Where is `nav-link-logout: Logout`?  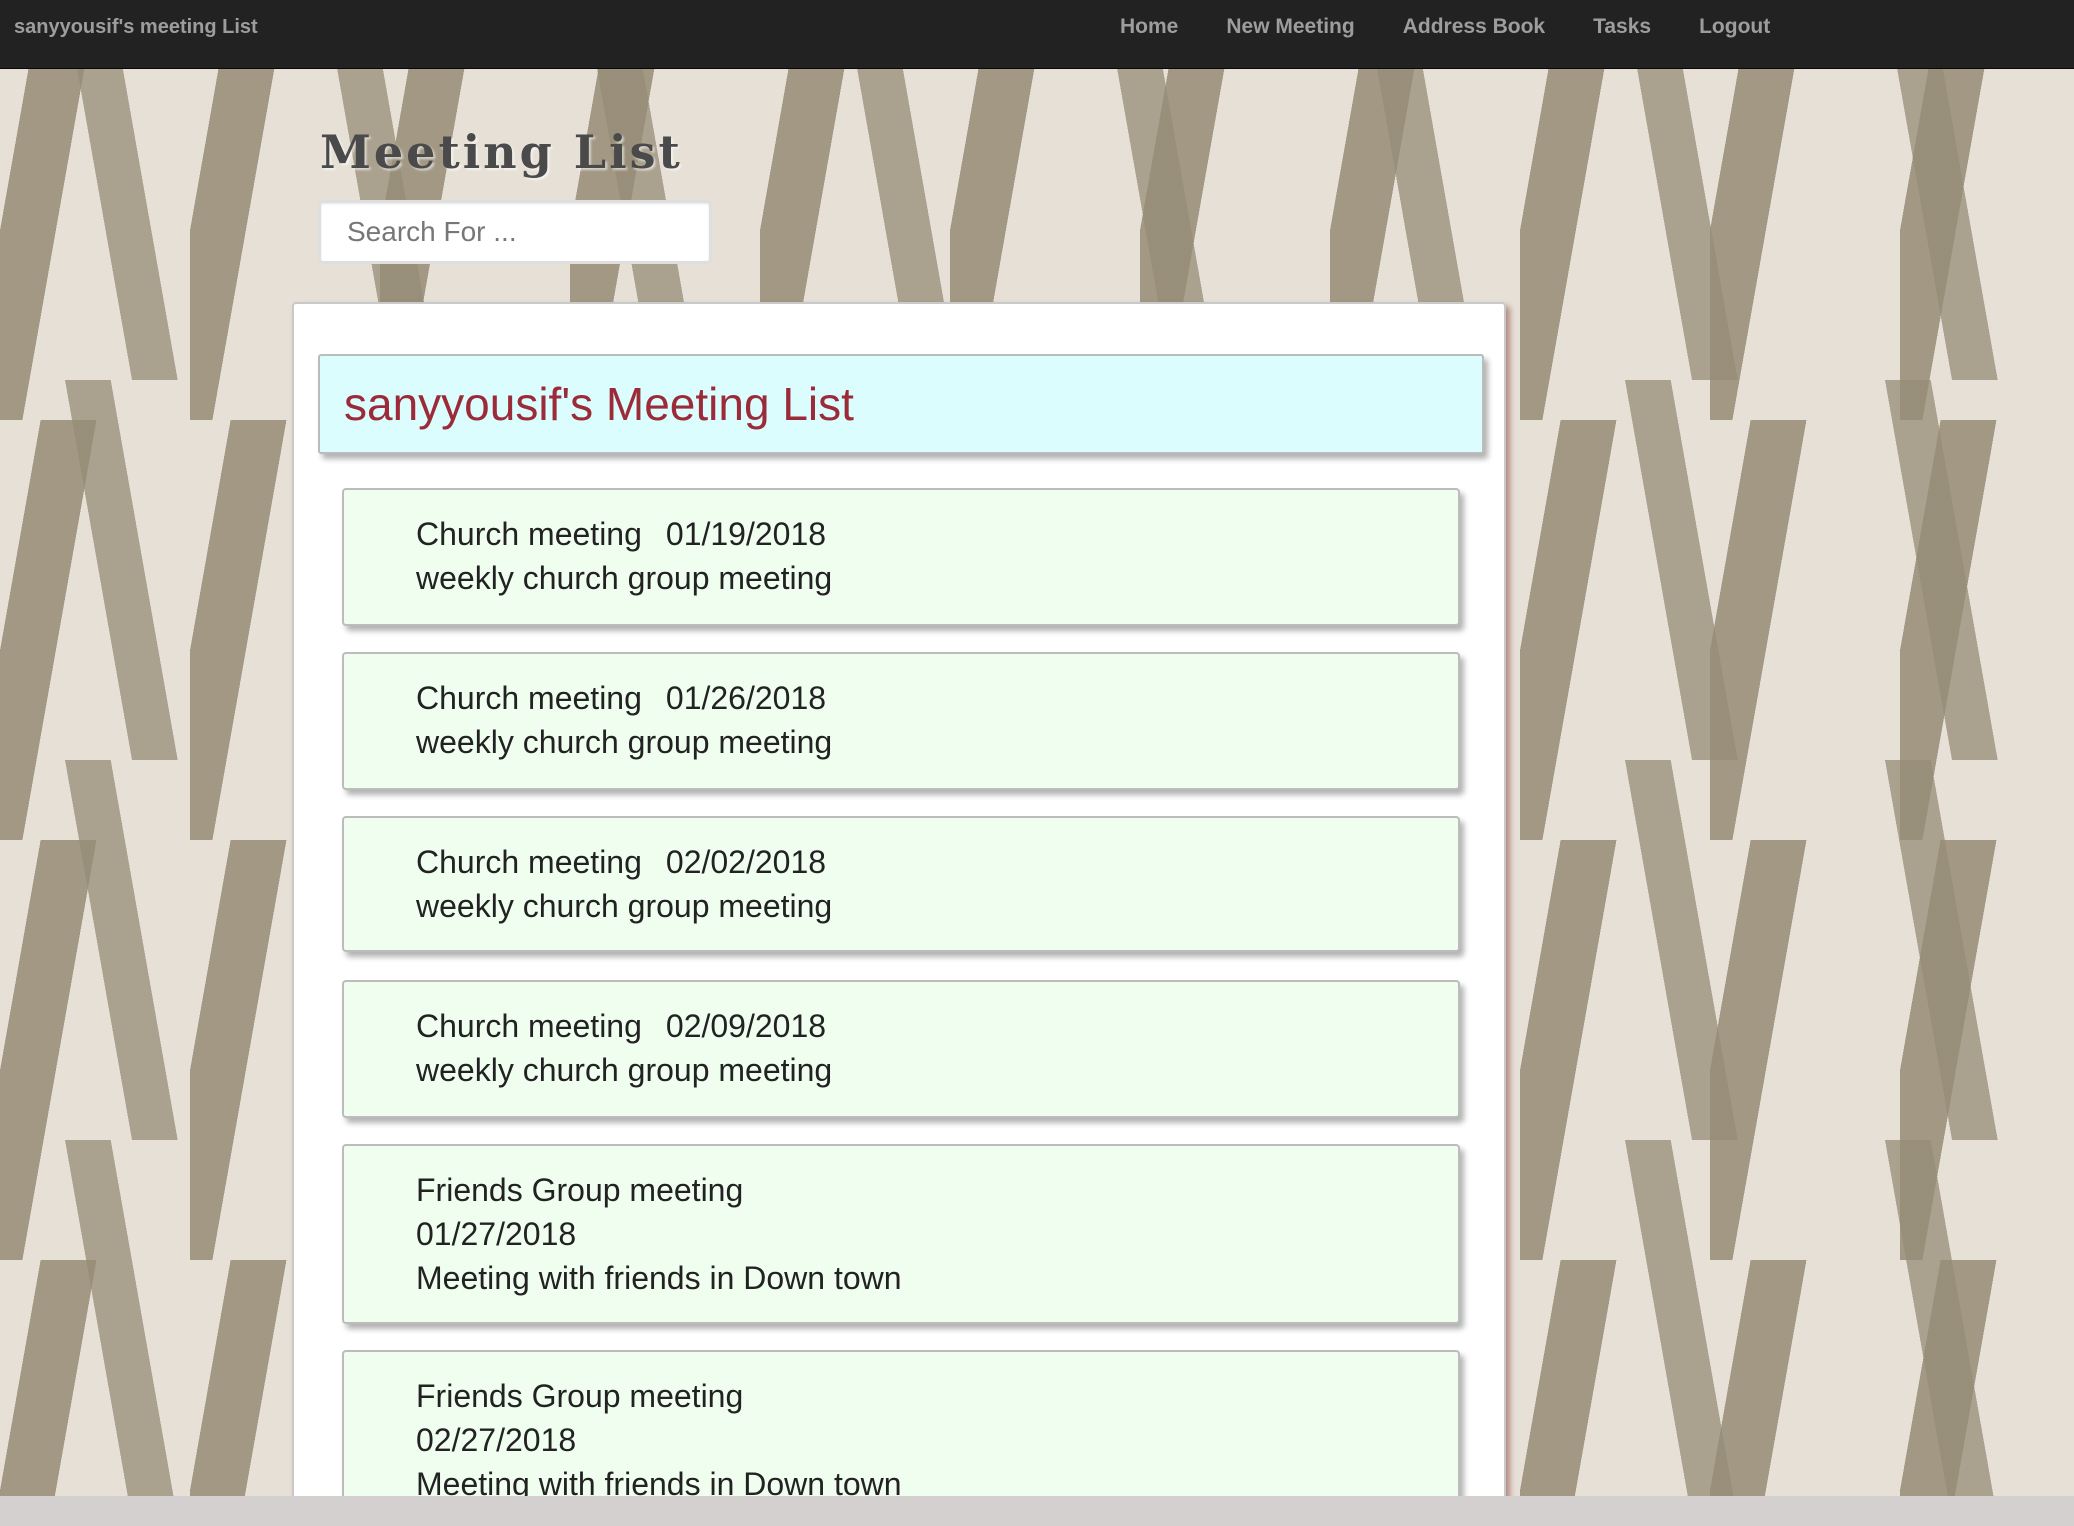 nav-link-logout: Logout is located at coordinates (1734, 27).